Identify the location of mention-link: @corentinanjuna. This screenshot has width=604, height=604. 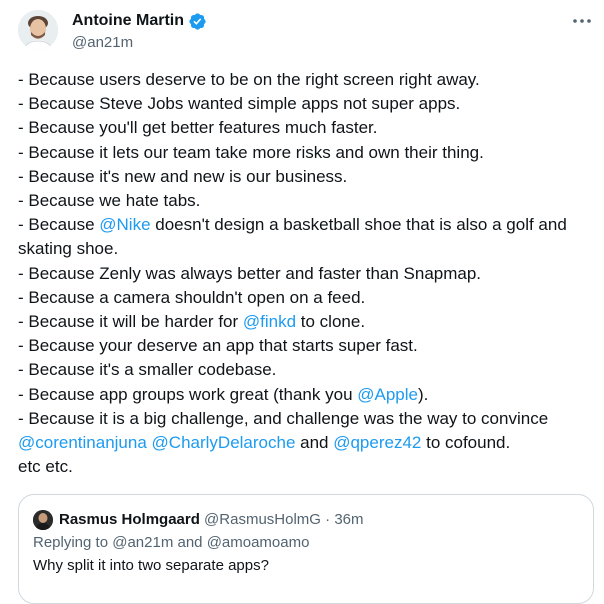
(82, 442).